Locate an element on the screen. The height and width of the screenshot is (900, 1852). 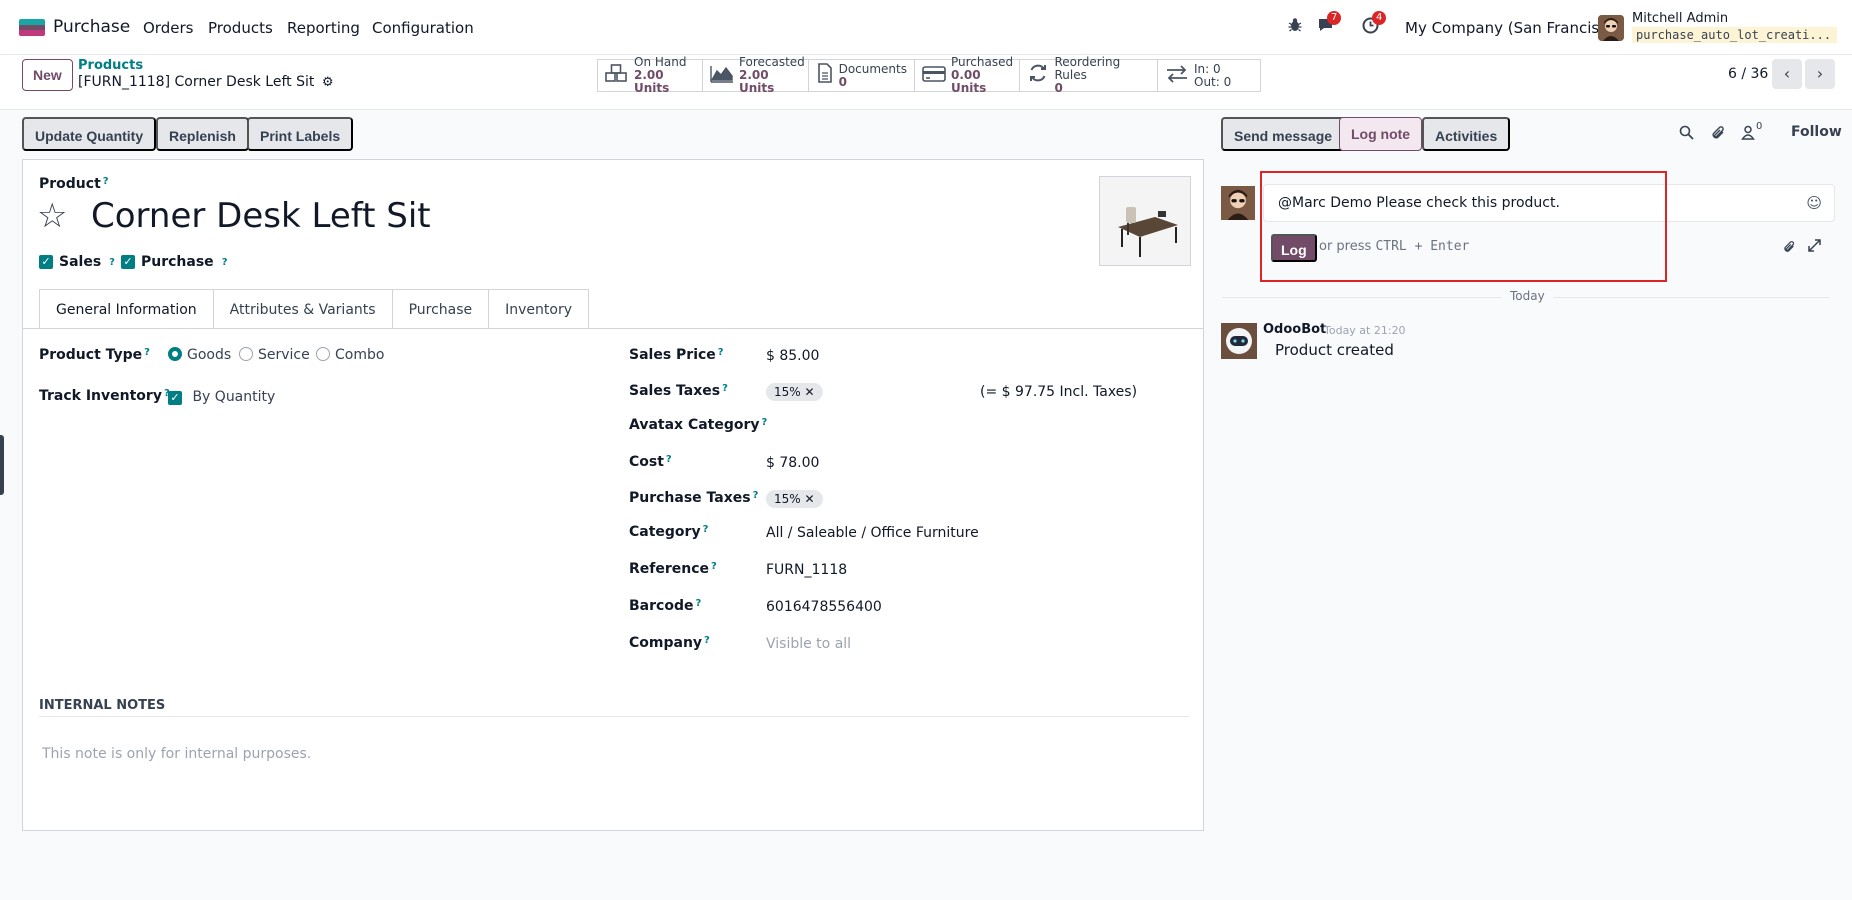
menu-orders: Orders is located at coordinates (168, 28).